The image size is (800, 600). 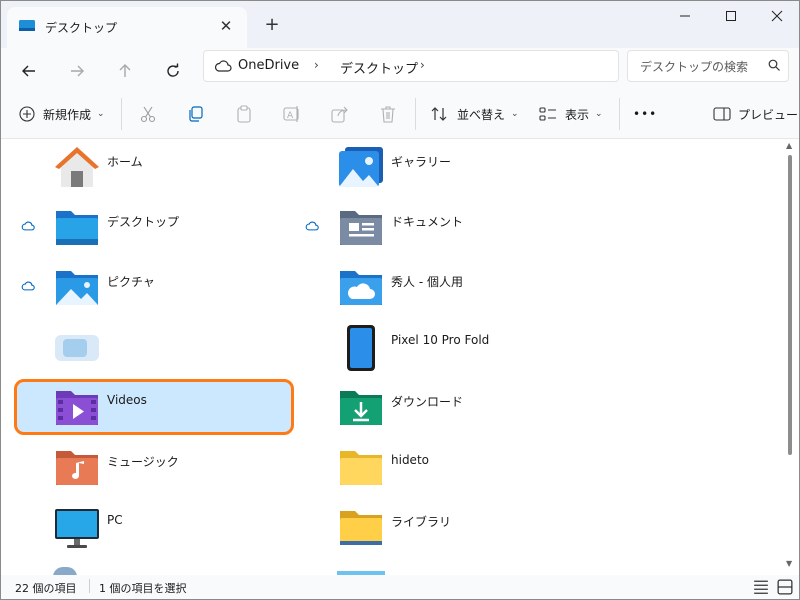 What do you see at coordinates (400, 24) in the screenshot?
I see `title-bar: デスクトップ ✕ +` at bounding box center [400, 24].